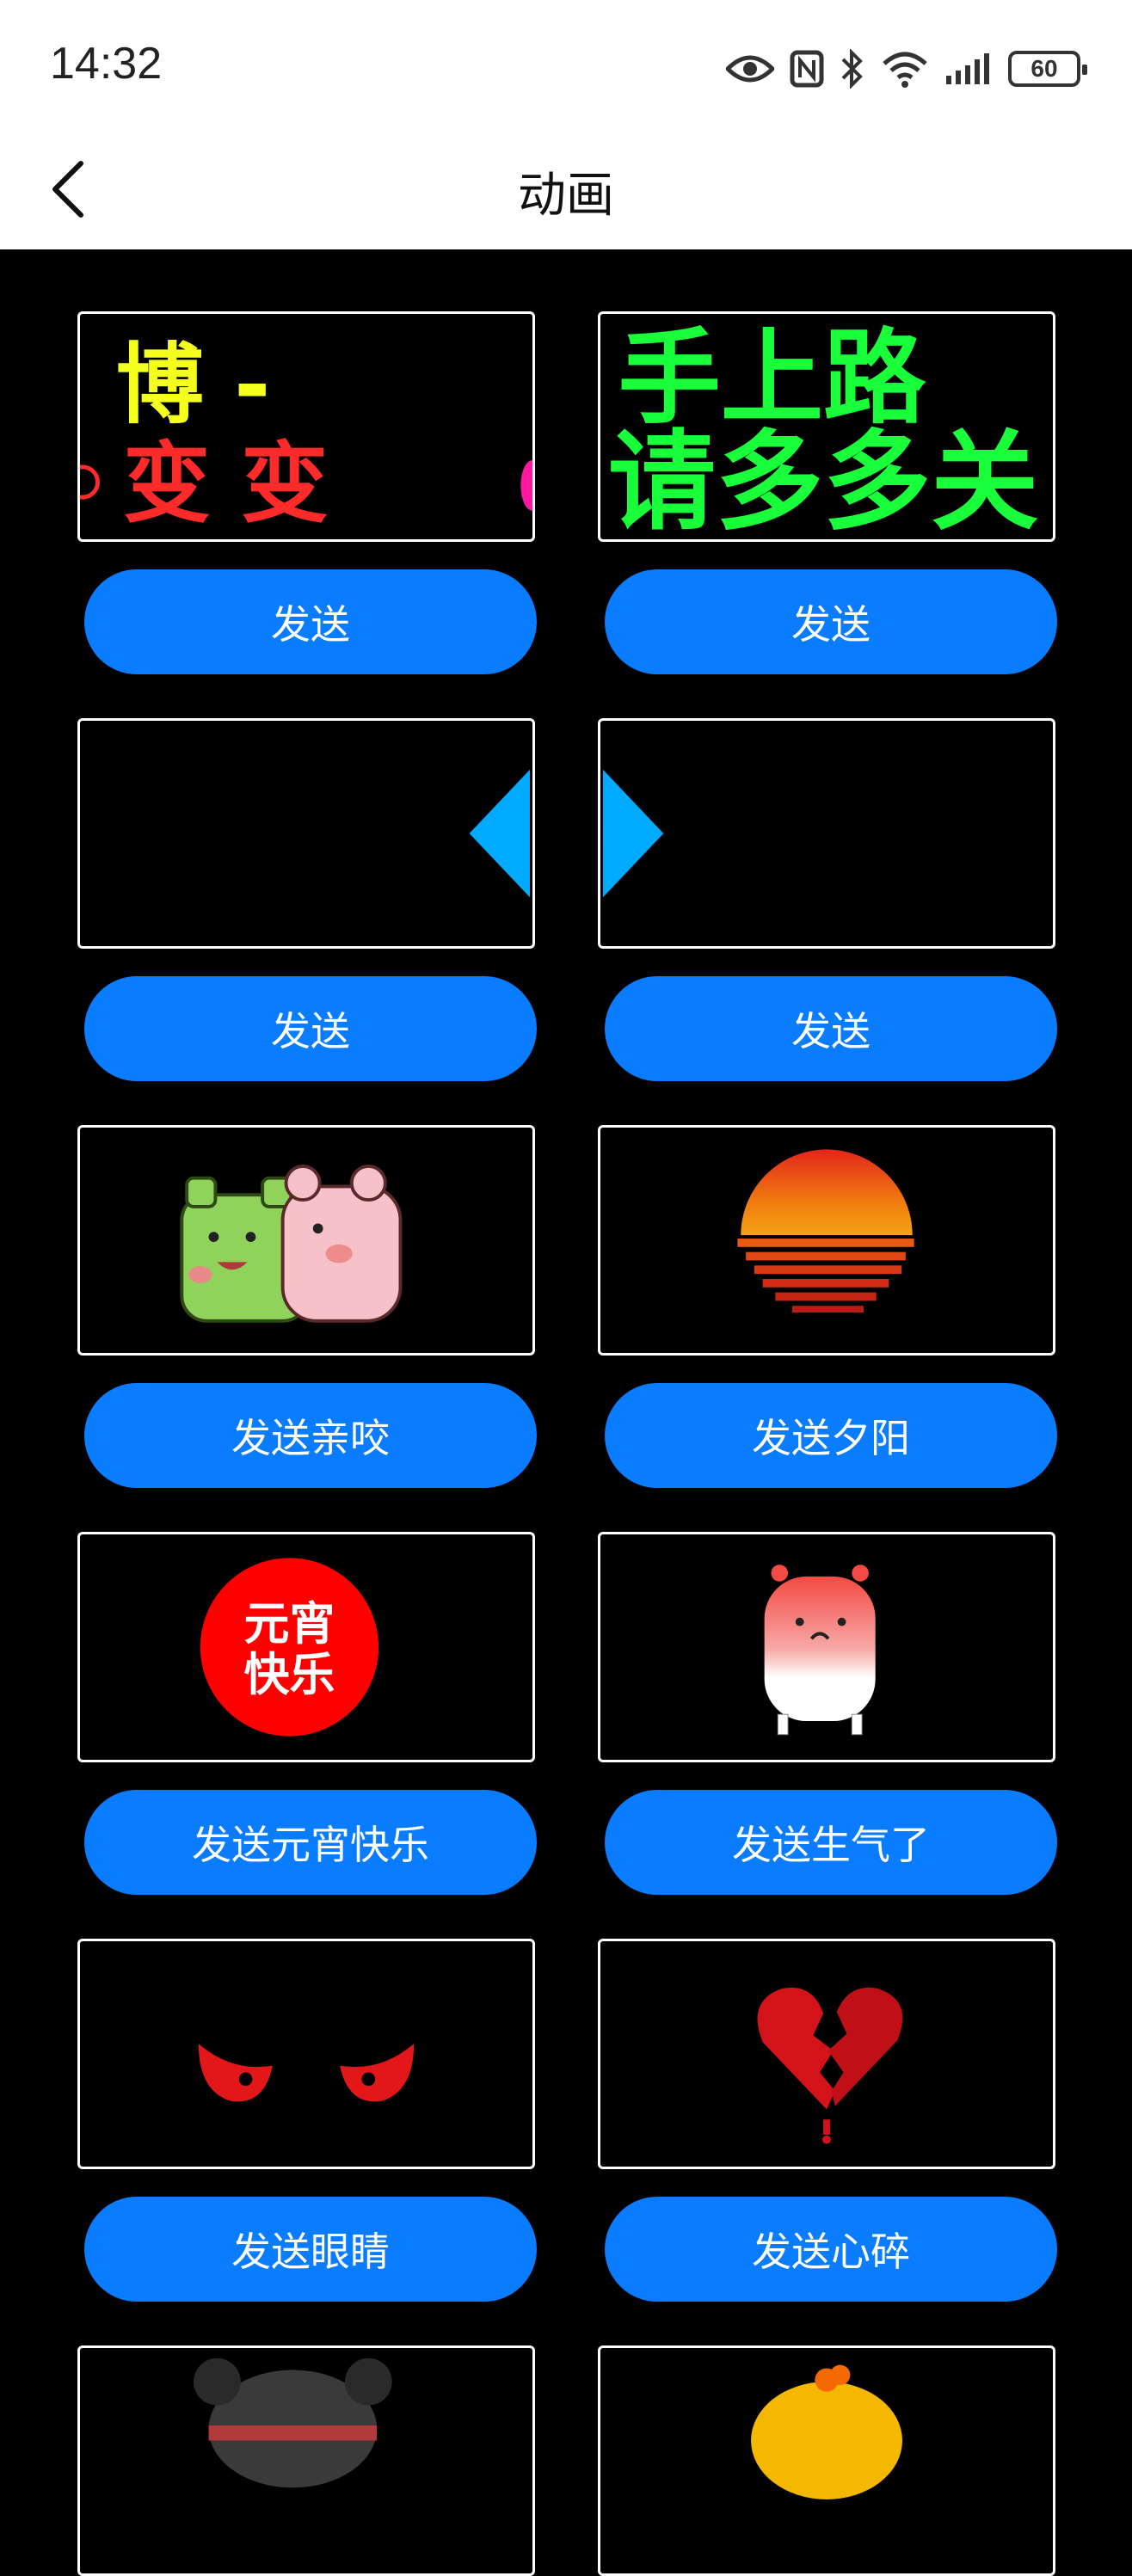 The image size is (1132, 2576). Describe the element at coordinates (831, 621) in the screenshot. I see `send-button-2: 发送` at that location.